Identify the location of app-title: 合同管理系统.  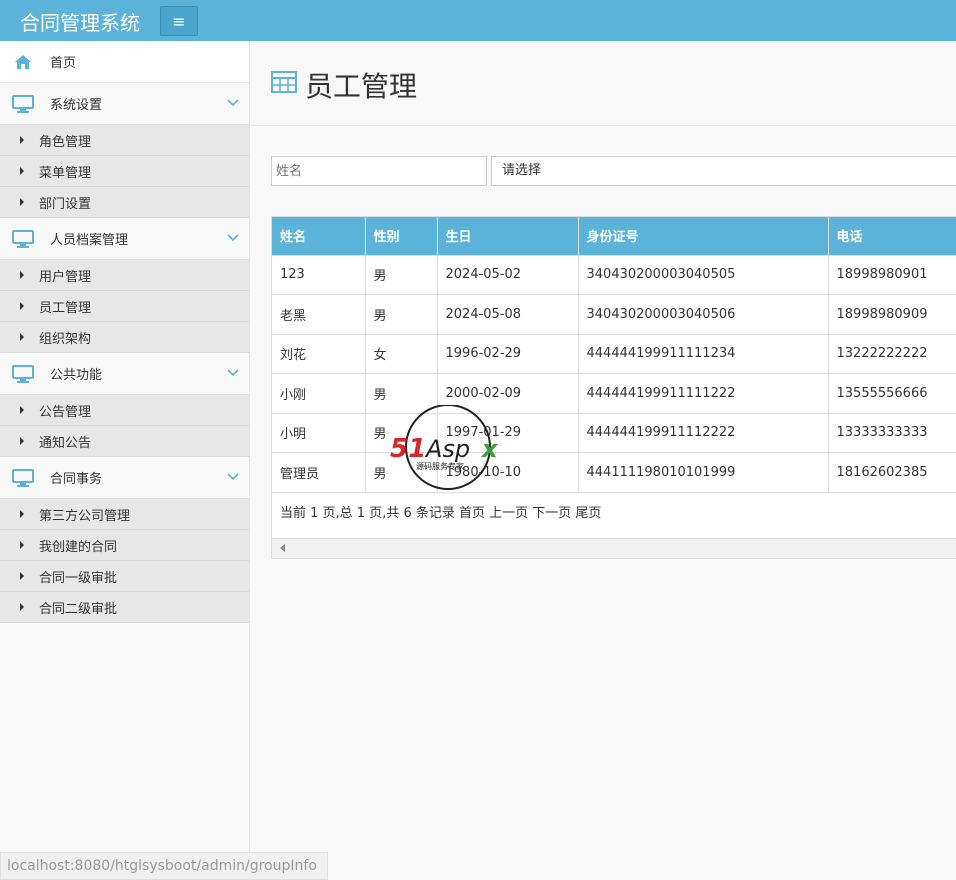
(80, 23).